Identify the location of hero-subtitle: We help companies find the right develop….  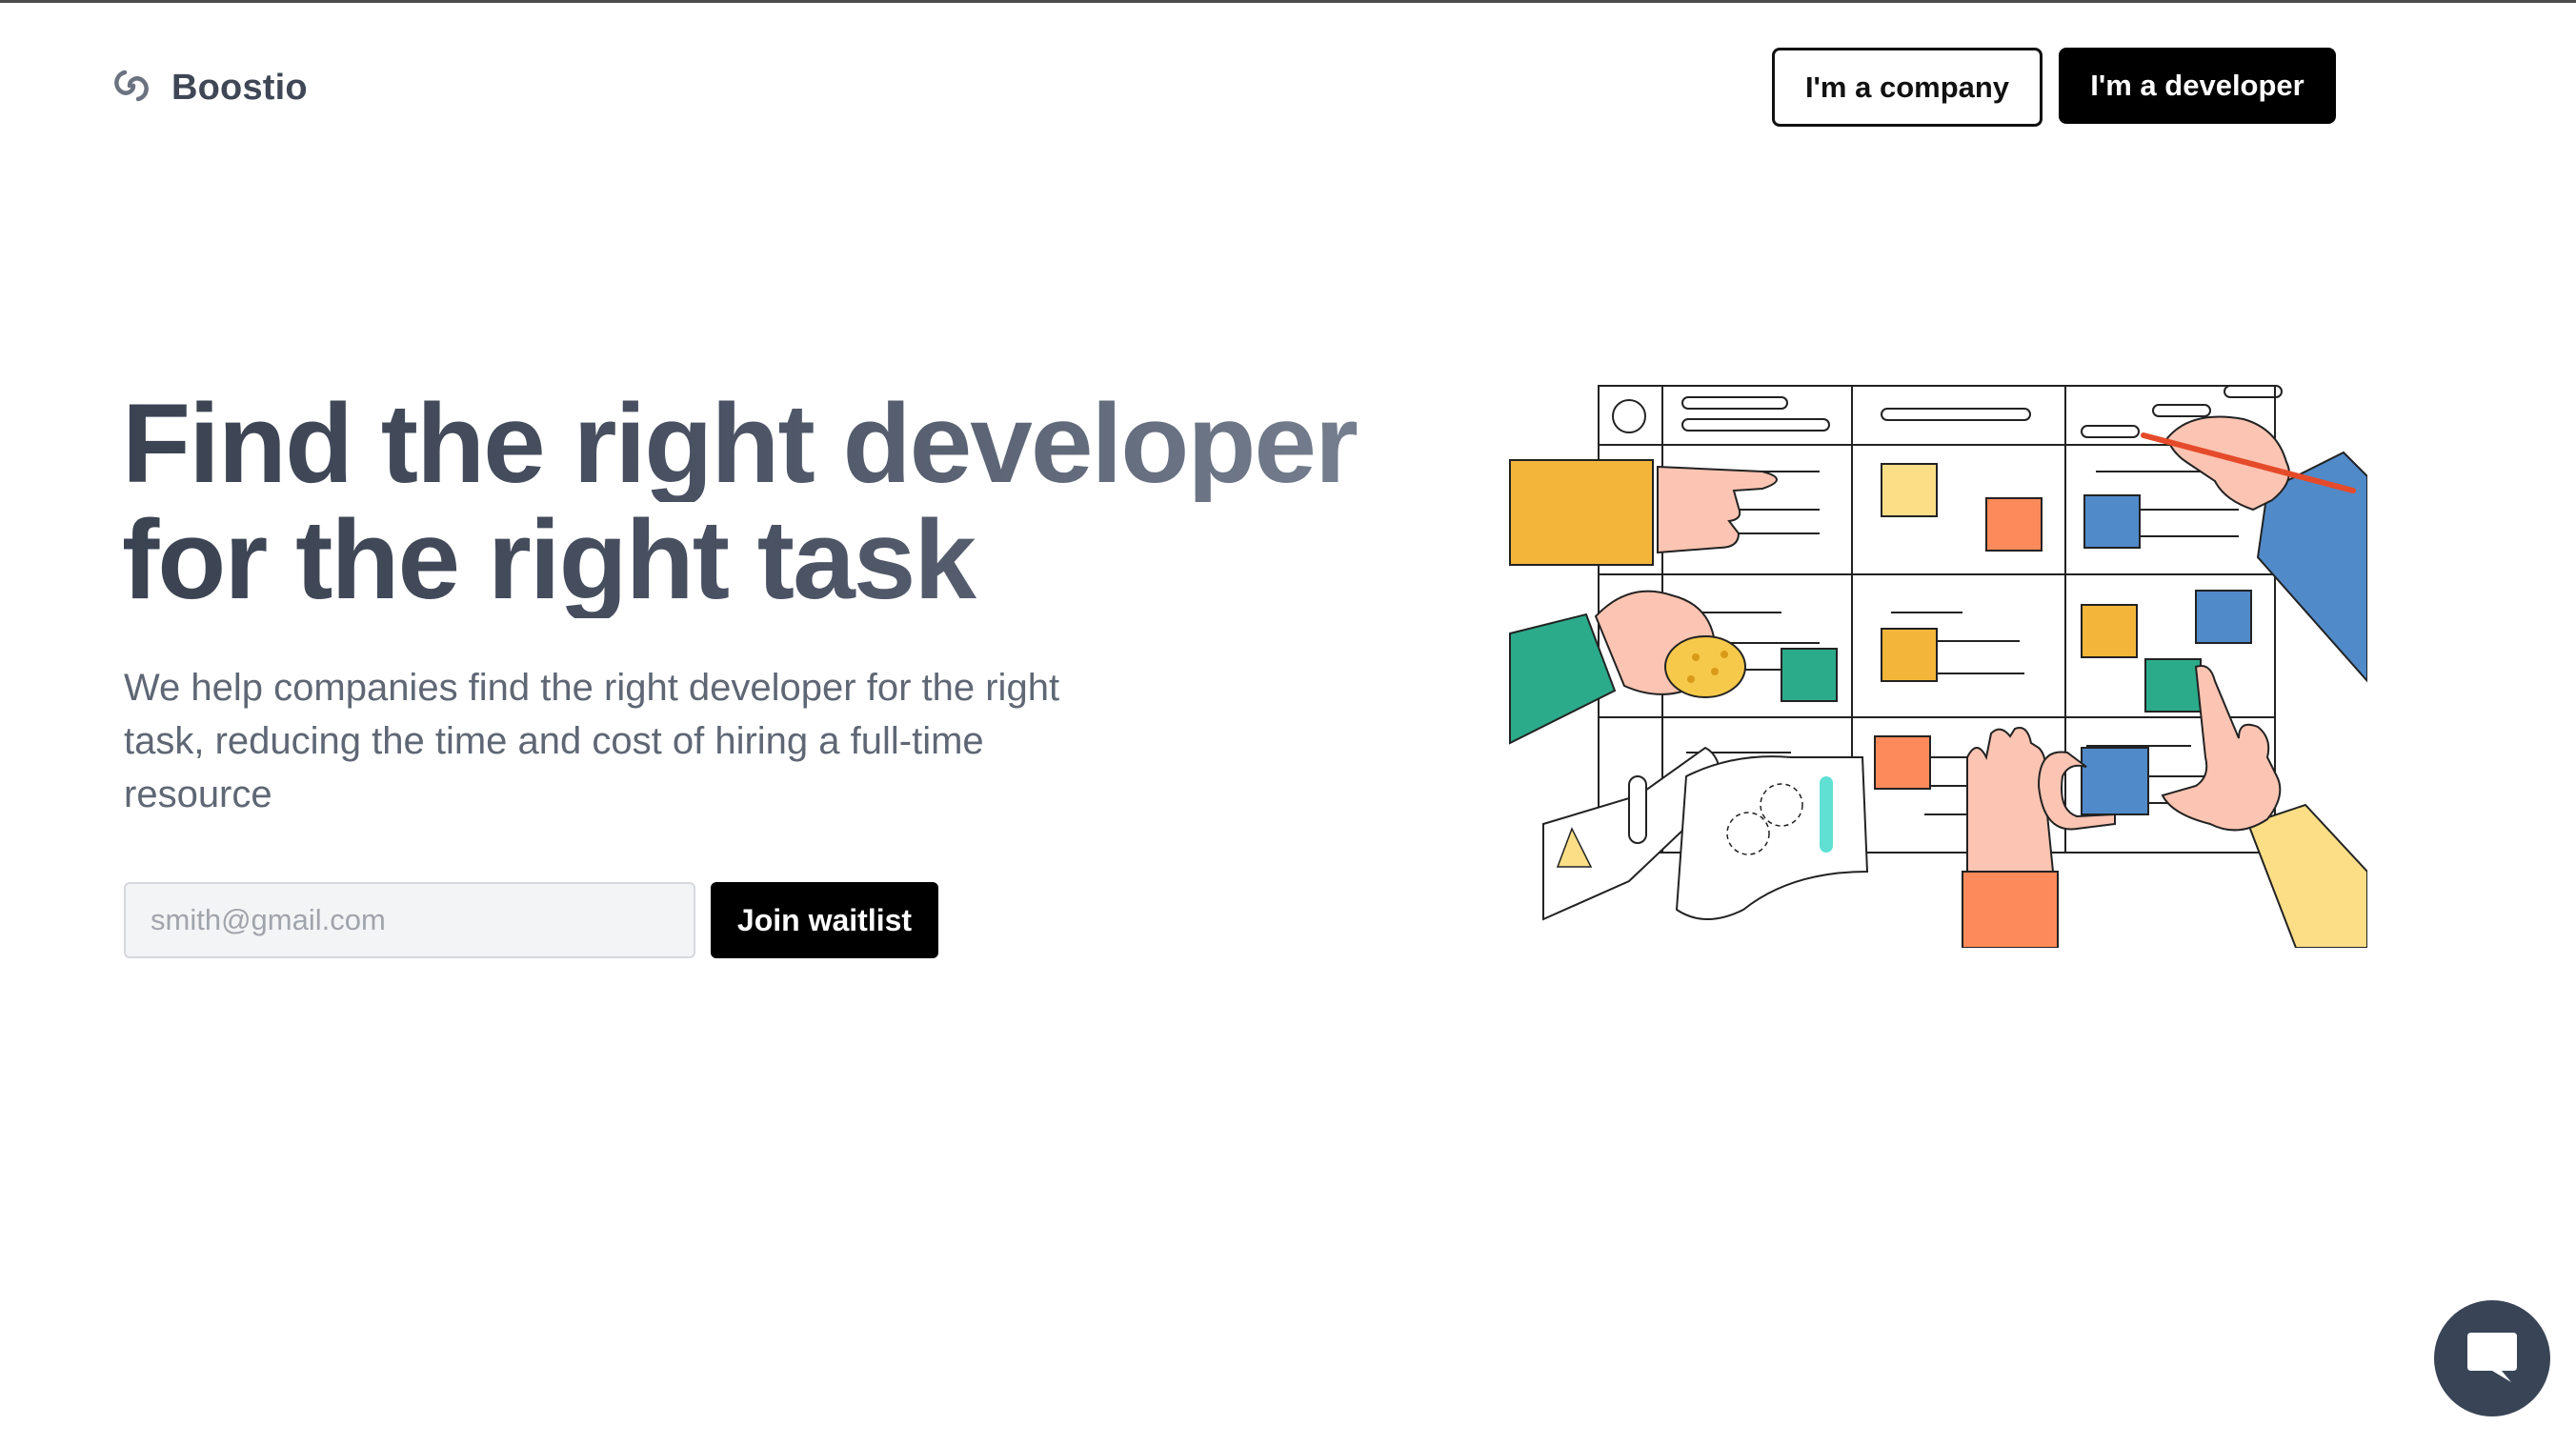
(592, 741).